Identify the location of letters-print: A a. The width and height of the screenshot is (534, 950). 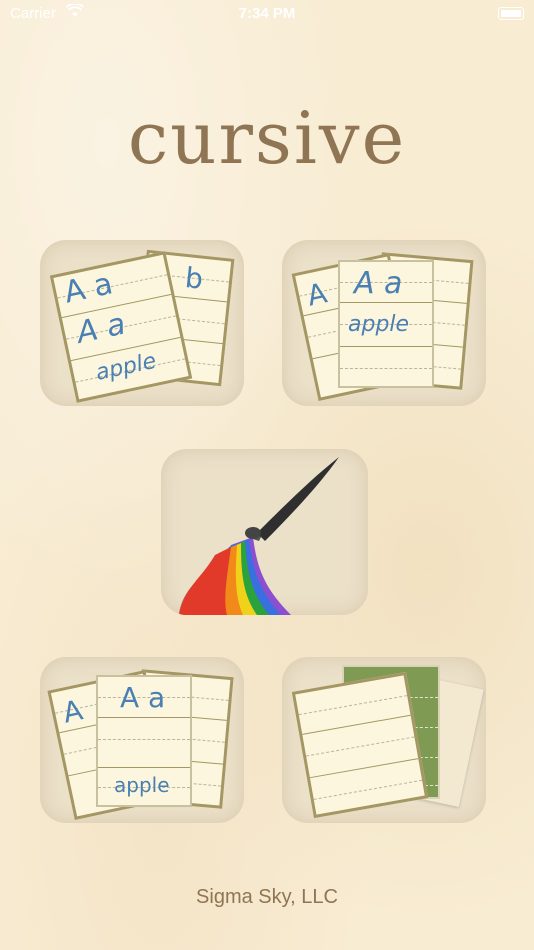
(88, 288).